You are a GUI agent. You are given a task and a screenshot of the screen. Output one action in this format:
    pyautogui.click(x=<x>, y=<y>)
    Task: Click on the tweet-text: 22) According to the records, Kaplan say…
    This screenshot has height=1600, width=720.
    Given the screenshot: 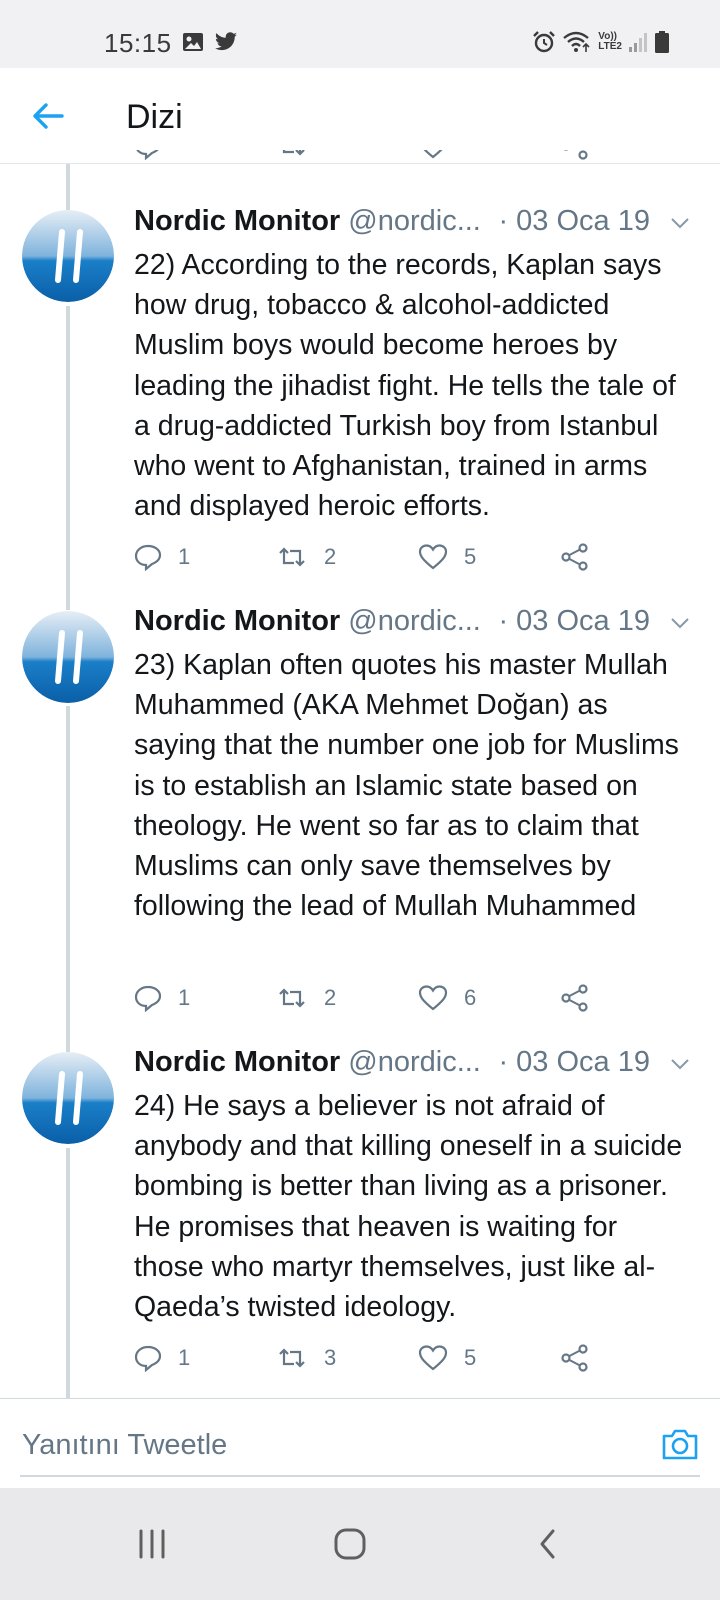 What is the action you would take?
    pyautogui.click(x=405, y=386)
    